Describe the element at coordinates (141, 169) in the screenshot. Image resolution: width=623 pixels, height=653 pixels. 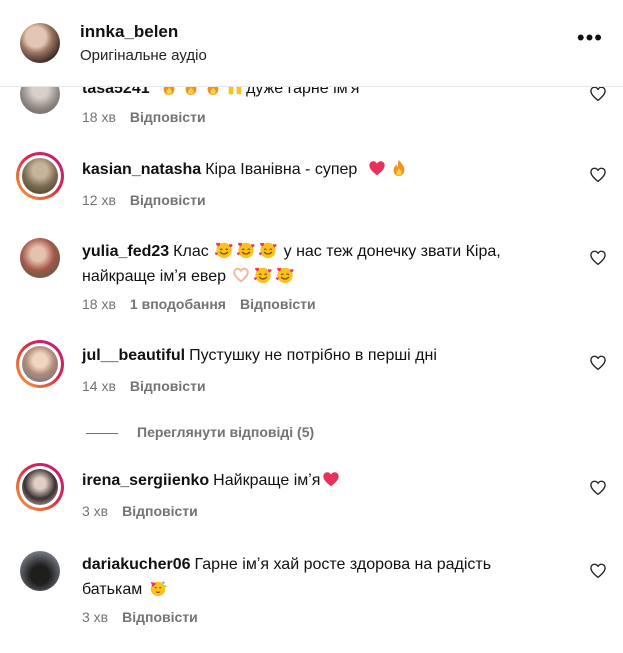
I see `comment-username: kasian_natasha` at that location.